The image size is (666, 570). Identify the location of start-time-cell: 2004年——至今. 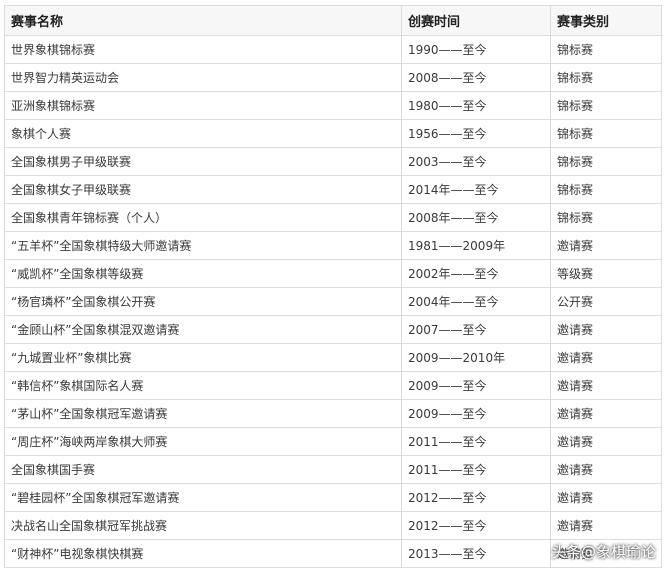
(476, 301).